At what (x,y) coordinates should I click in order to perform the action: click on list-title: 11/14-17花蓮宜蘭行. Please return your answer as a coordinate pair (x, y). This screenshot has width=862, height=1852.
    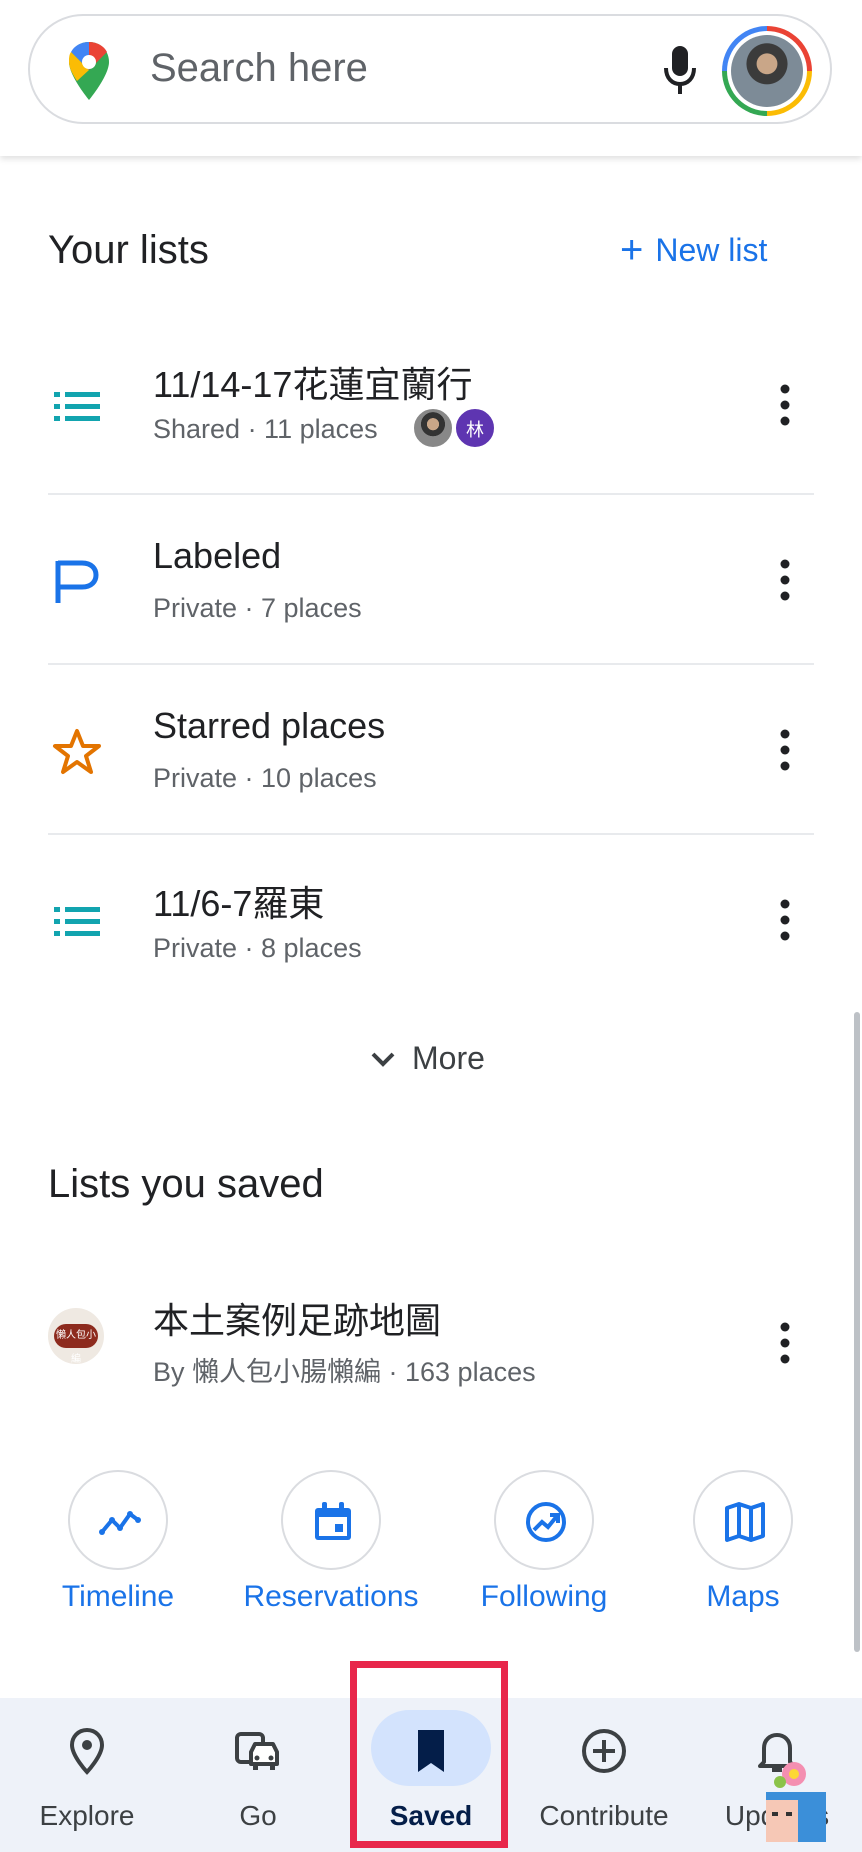
    Looking at the image, I should click on (313, 384).